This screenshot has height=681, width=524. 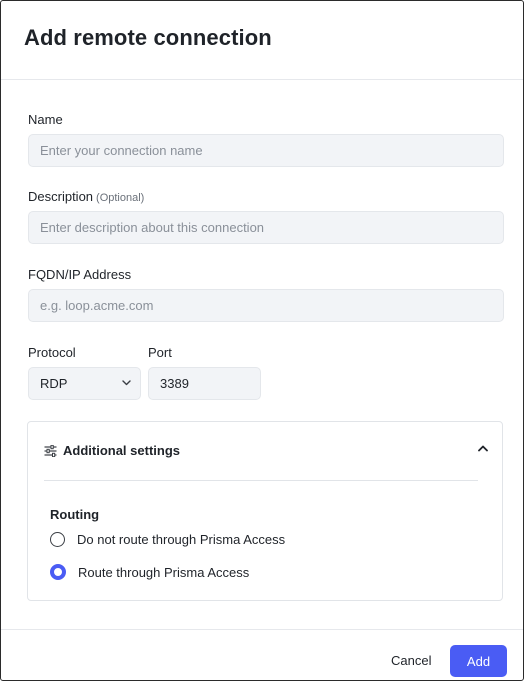 I want to click on radio-option-no-route: Do not route through Prisma Access, so click(x=167, y=539).